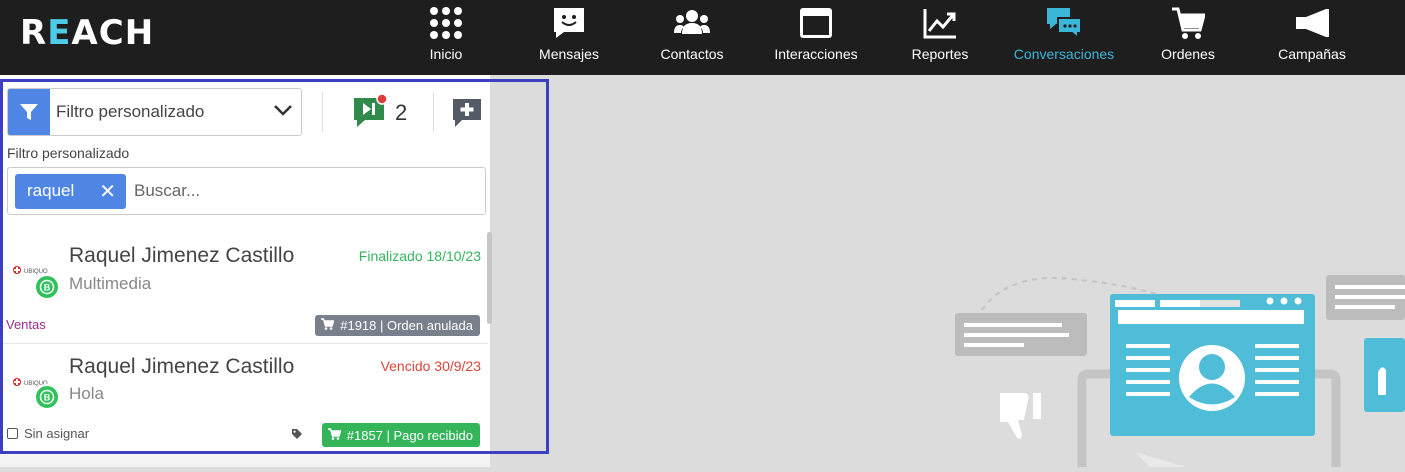  What do you see at coordinates (51, 190) in the screenshot?
I see `chip-label: raquel` at bounding box center [51, 190].